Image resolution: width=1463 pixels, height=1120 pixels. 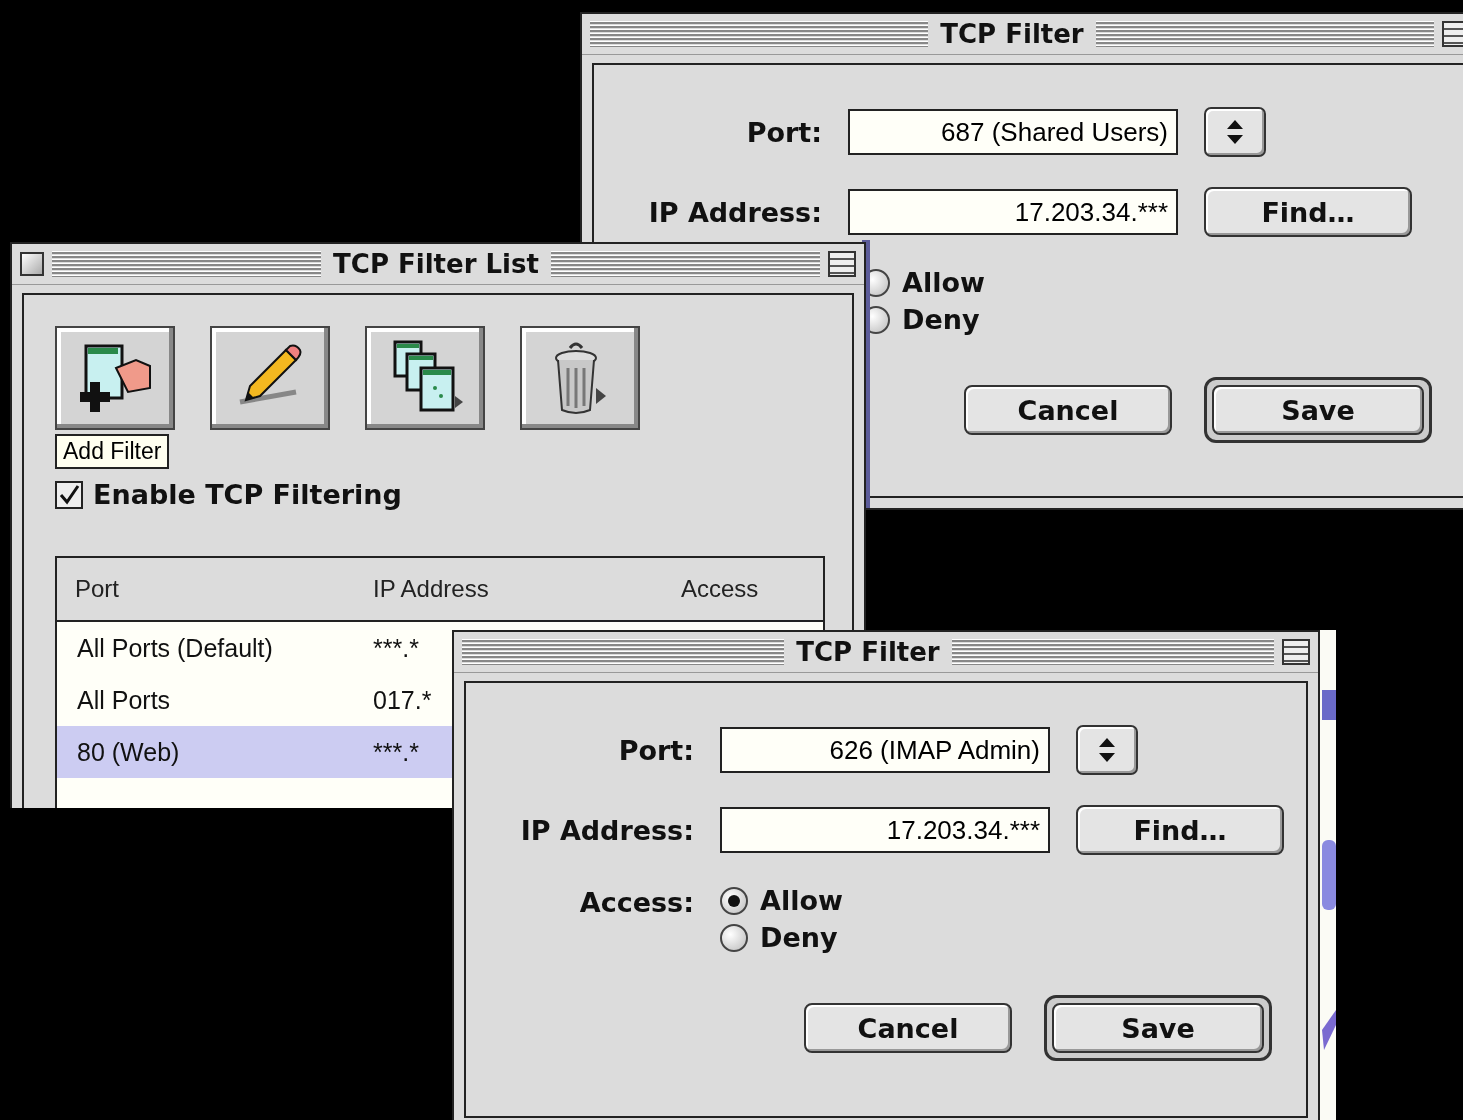 I want to click on table-cell: 80 (Web), so click(x=128, y=752).